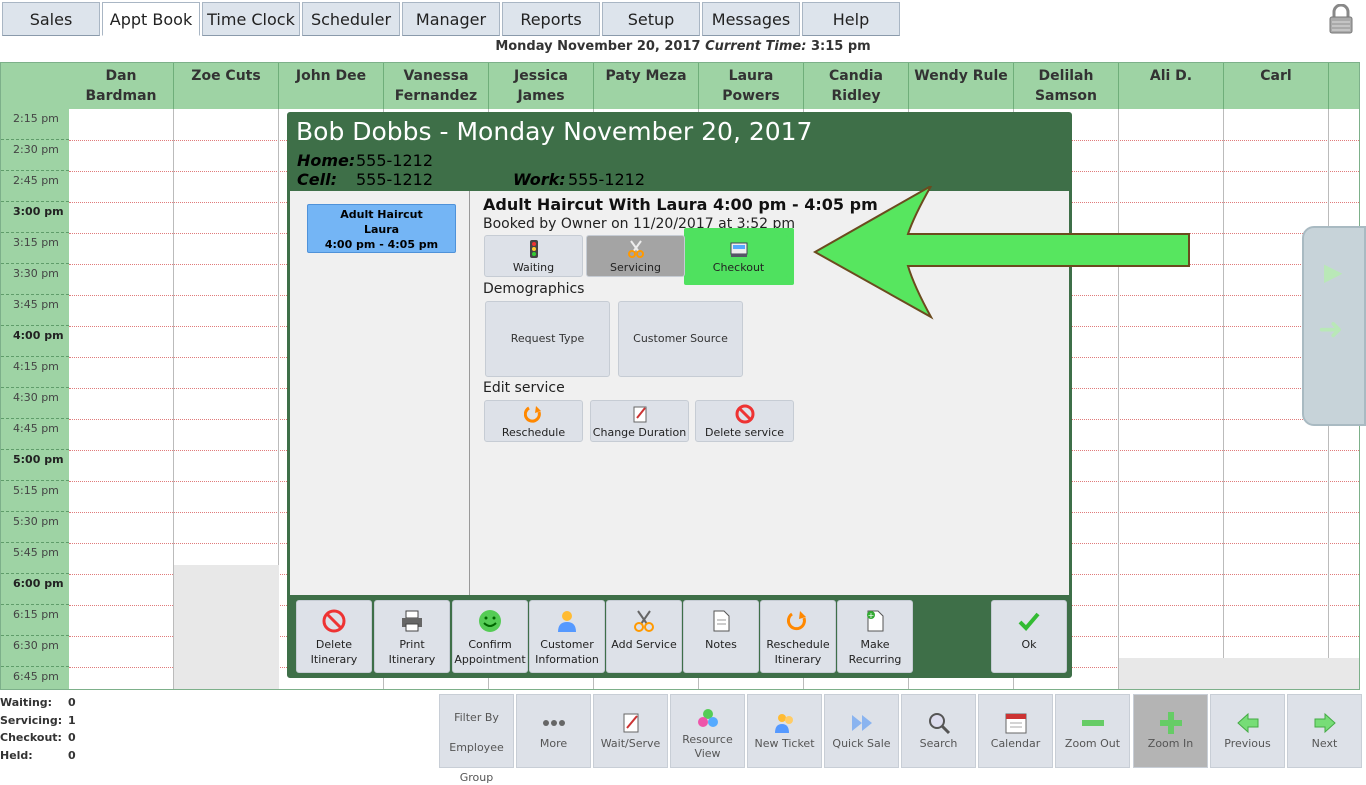 The height and width of the screenshot is (785, 1366). I want to click on arrow-right-icon: ➜, so click(1330, 329).